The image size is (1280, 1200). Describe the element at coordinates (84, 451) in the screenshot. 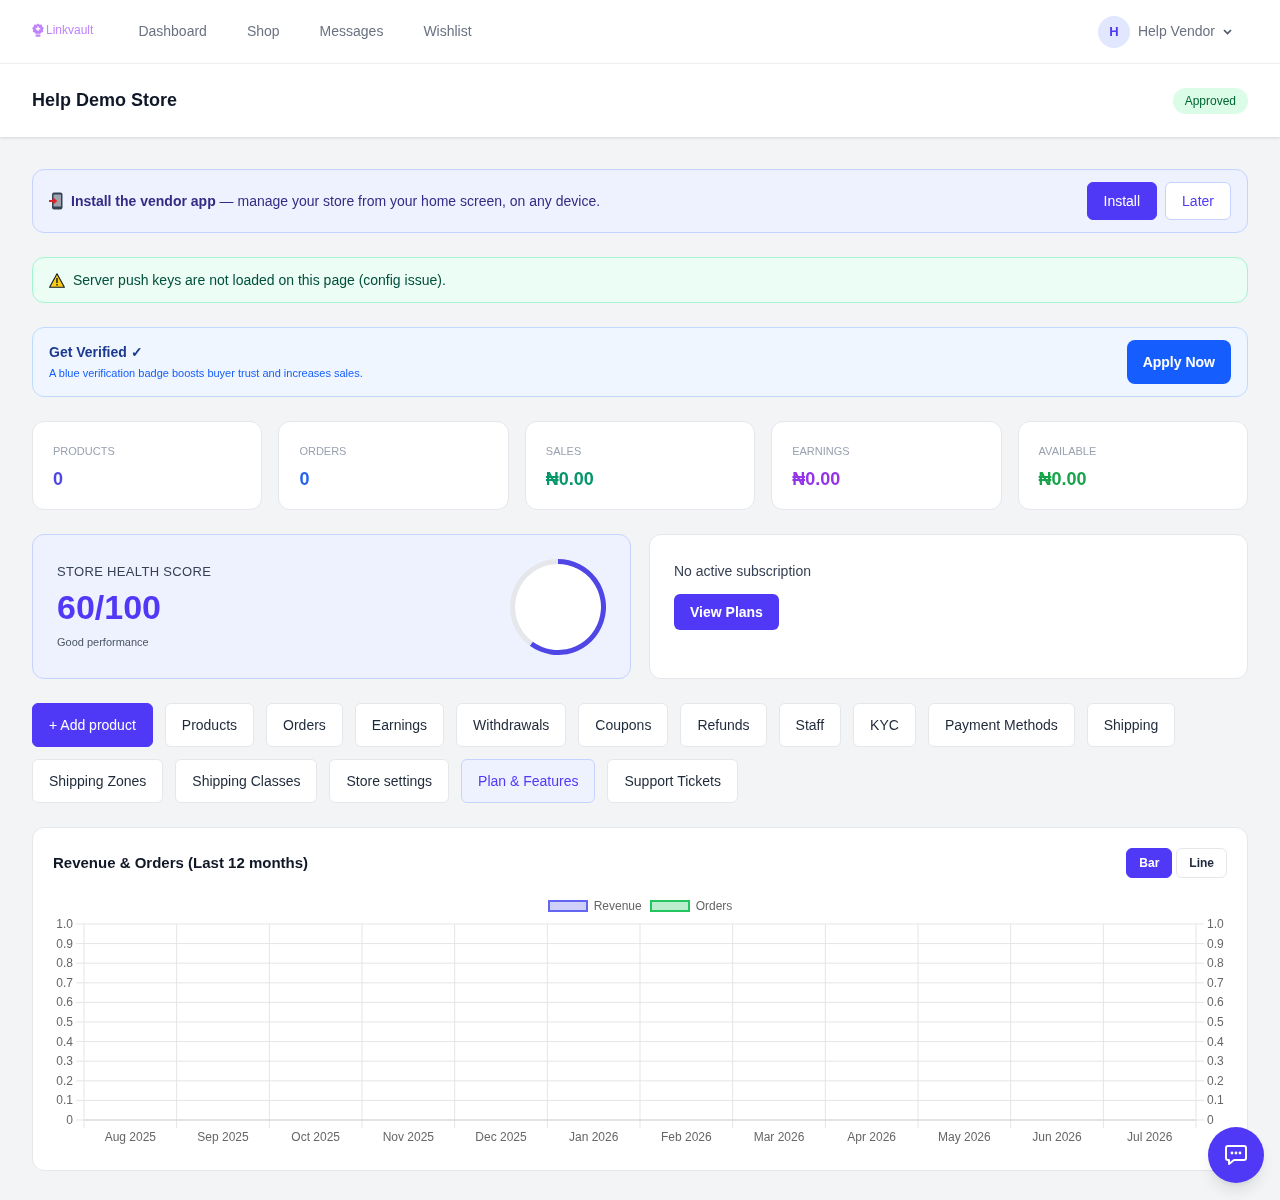

I see `stat-label: PRODUCTS` at that location.